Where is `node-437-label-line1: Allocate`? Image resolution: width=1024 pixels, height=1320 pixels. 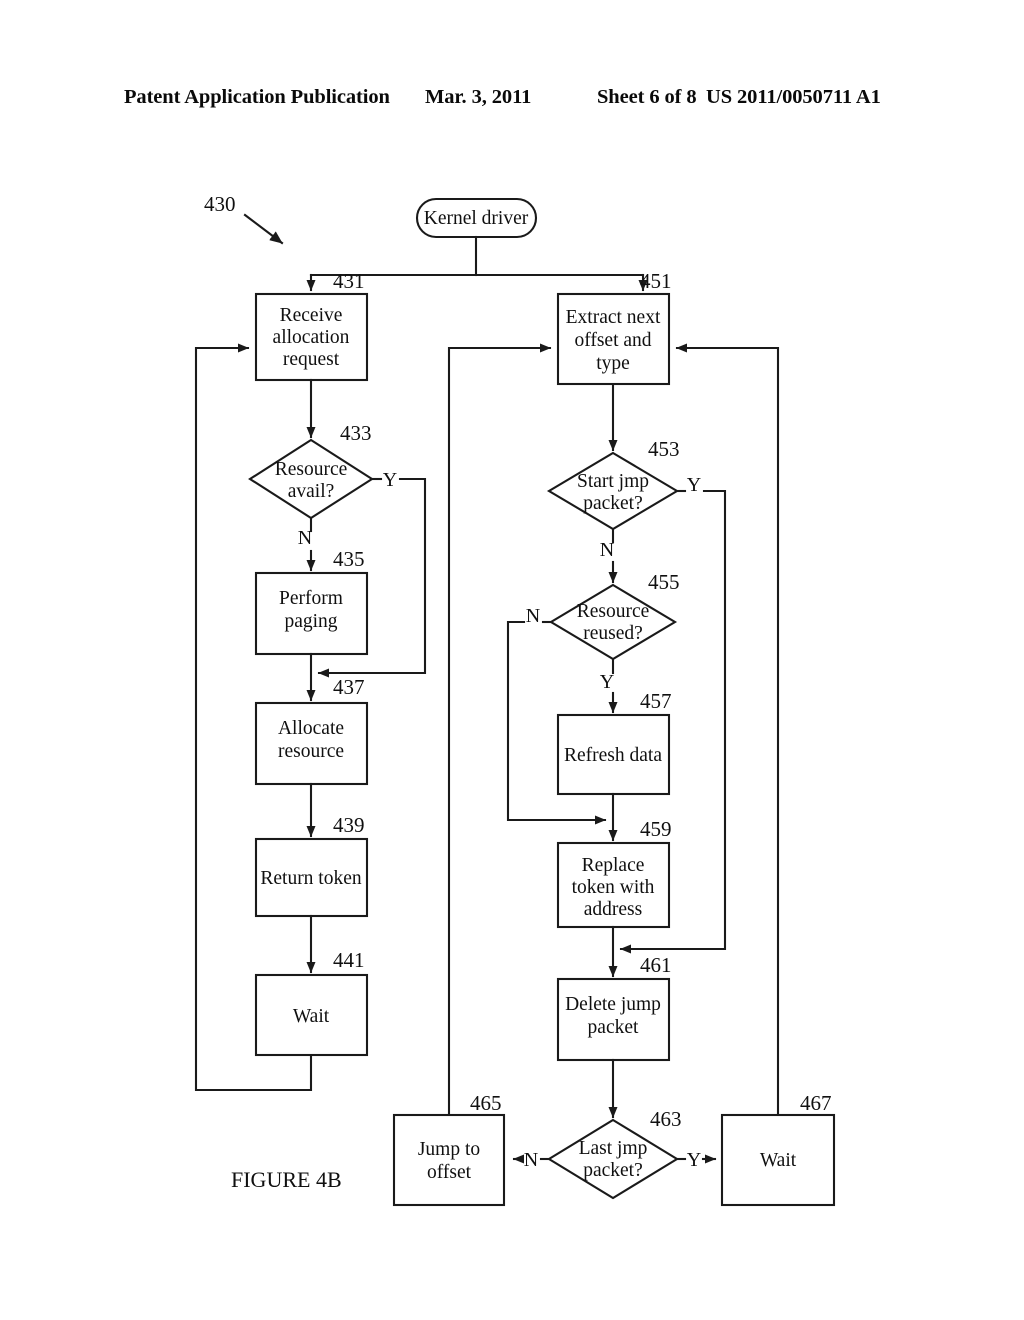
node-437-label-line1: Allocate is located at coordinates (311, 728).